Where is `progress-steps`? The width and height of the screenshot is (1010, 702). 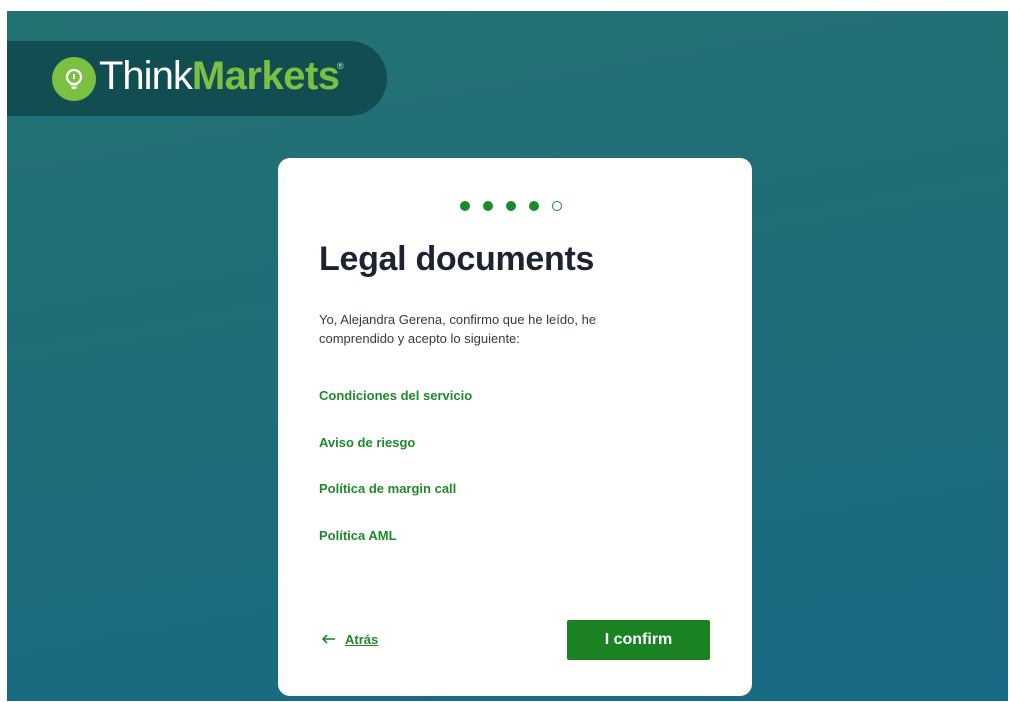
progress-steps is located at coordinates (511, 206).